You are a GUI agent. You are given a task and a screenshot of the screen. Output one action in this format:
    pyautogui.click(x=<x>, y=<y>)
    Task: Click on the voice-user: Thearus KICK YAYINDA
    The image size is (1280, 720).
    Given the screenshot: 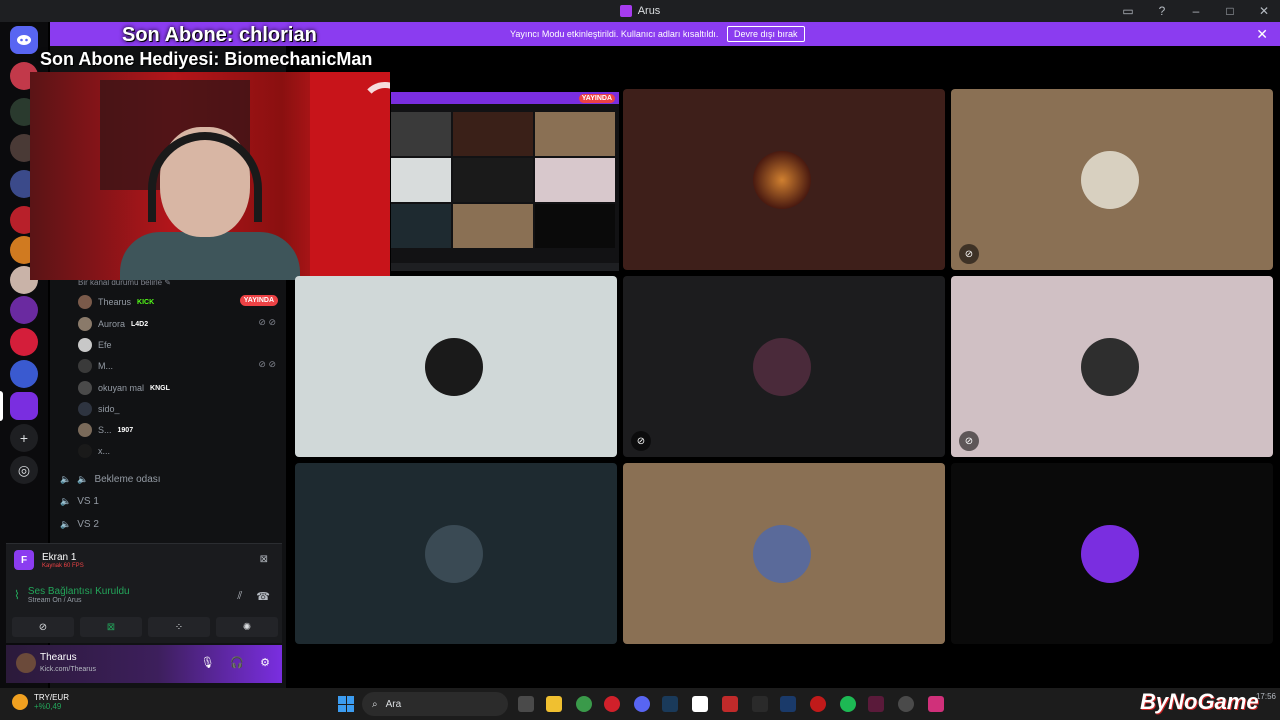 What is the action you would take?
    pyautogui.click(x=178, y=302)
    